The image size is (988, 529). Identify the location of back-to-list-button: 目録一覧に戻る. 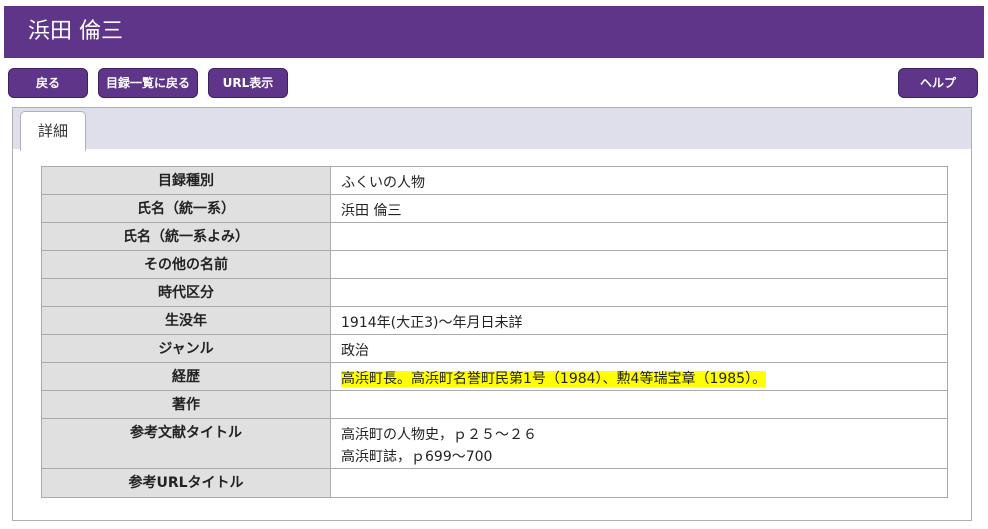
(148, 83).